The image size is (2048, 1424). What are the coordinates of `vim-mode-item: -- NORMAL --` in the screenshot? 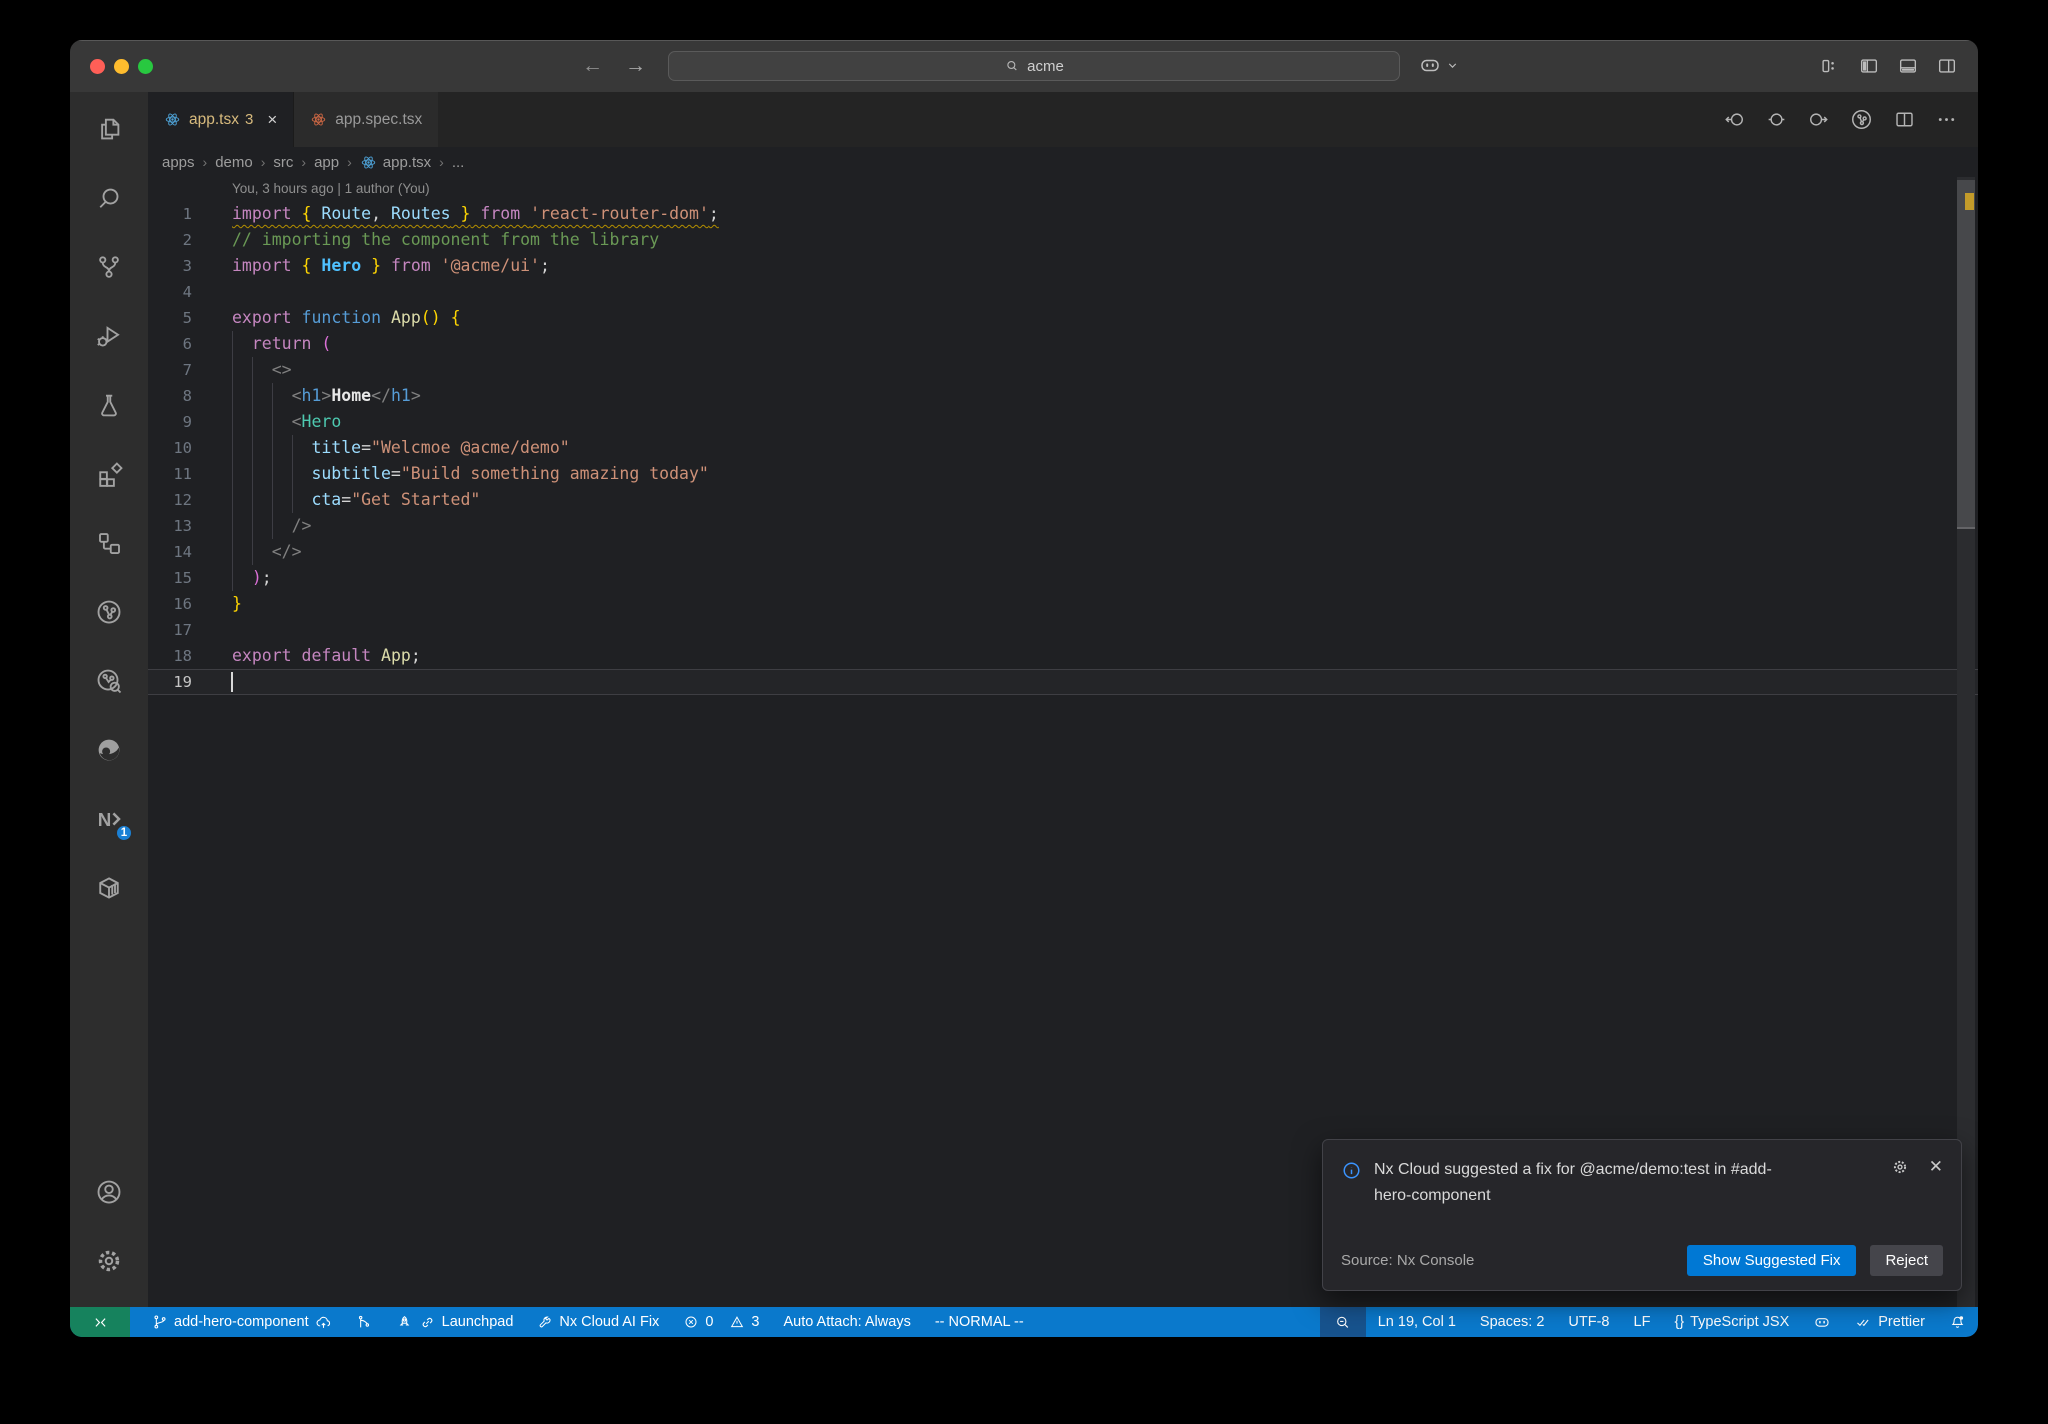 It's located at (979, 1322).